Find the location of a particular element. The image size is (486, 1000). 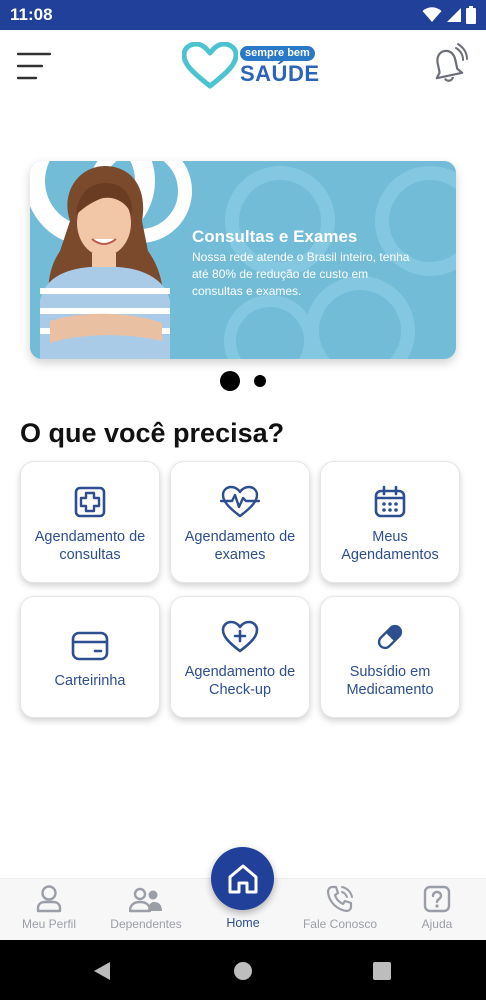

system-nav-bar is located at coordinates (243, 970).